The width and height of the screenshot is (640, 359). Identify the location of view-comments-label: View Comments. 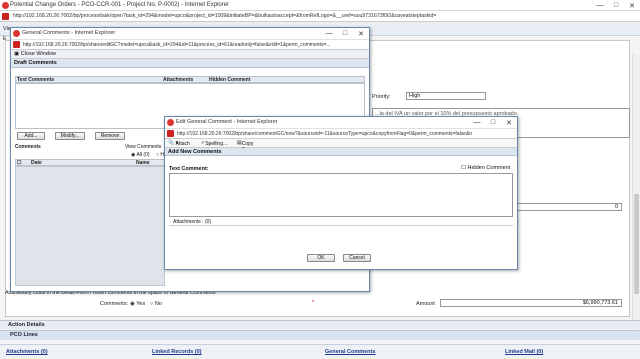
(143, 147).